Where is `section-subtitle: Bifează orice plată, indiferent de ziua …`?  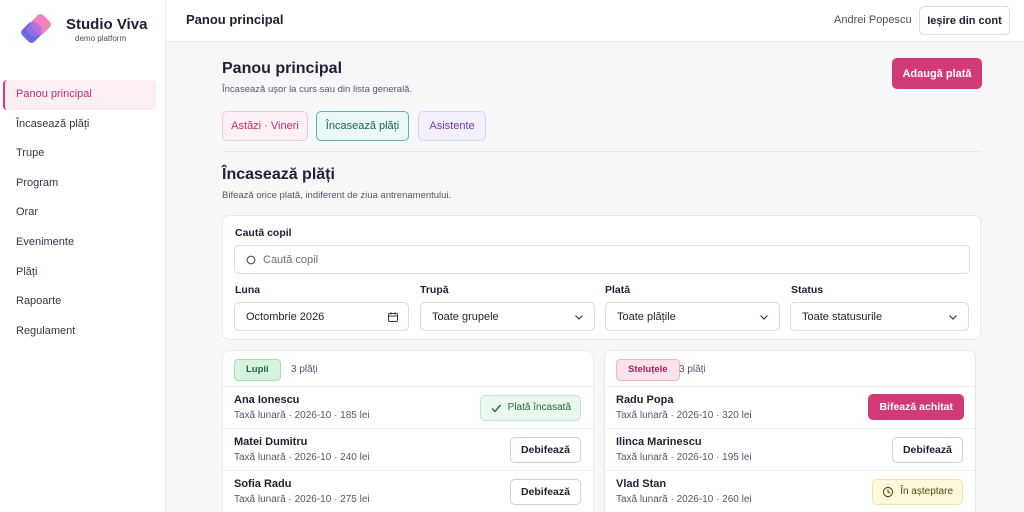 section-subtitle: Bifează orice plată, indiferent de ziua … is located at coordinates (337, 195).